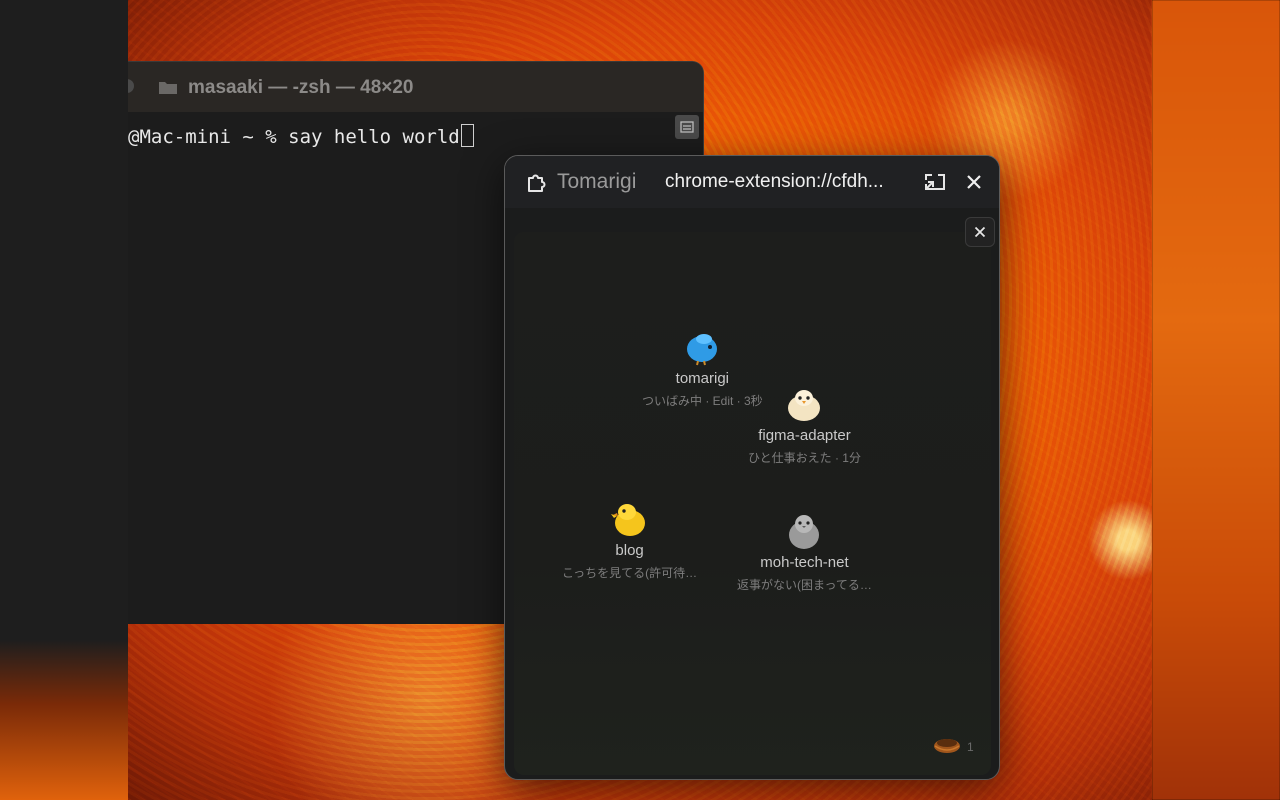 The image size is (1280, 800). What do you see at coordinates (804, 435) in the screenshot?
I see `bird-name: figma-adapter` at bounding box center [804, 435].